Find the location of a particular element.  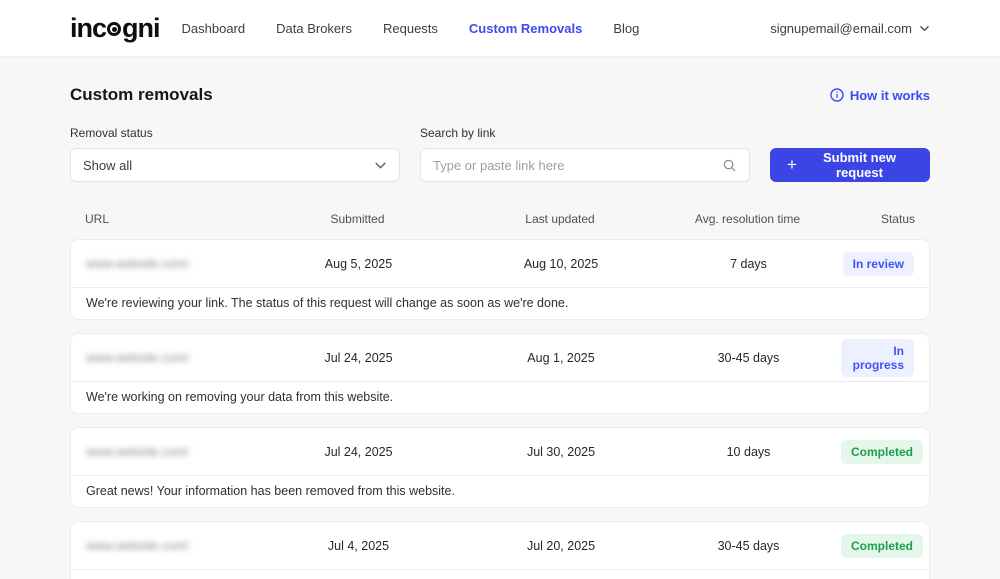

logo-text-right: gni is located at coordinates (141, 27).